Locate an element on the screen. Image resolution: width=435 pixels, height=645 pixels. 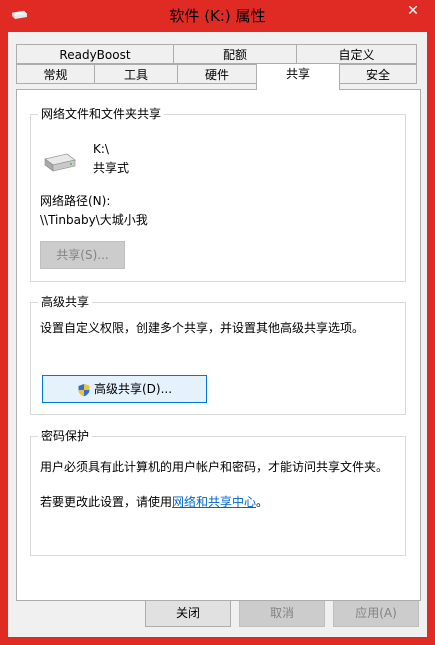
close-button: 关闭 is located at coordinates (188, 613).